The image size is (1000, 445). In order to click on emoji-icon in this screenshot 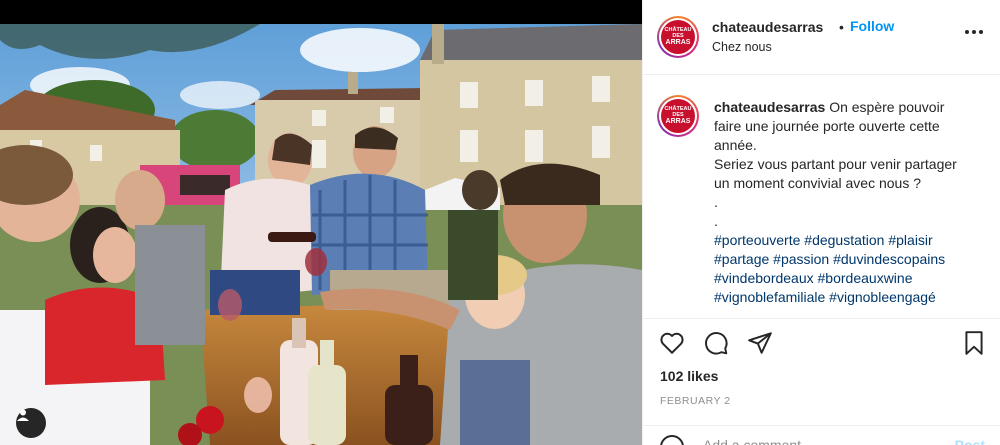, I will do `click(672, 440)`.